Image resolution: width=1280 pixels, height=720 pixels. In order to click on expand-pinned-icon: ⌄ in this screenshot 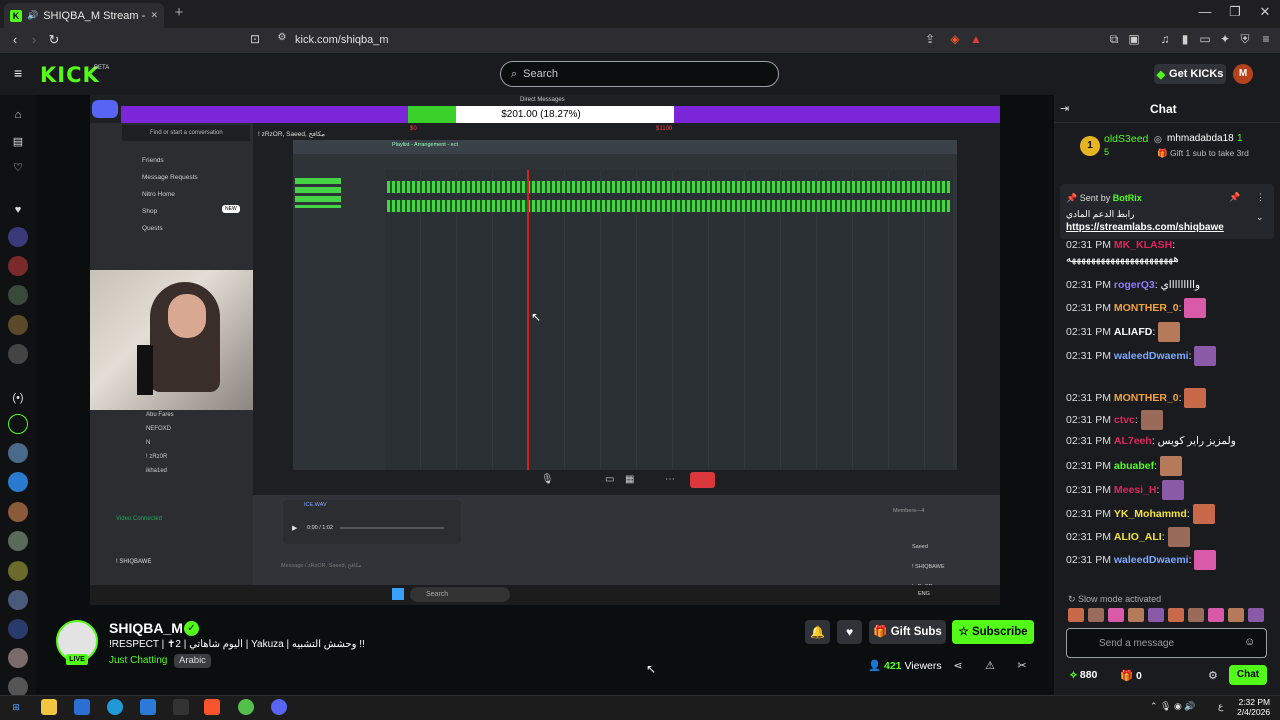, I will do `click(1260, 217)`.